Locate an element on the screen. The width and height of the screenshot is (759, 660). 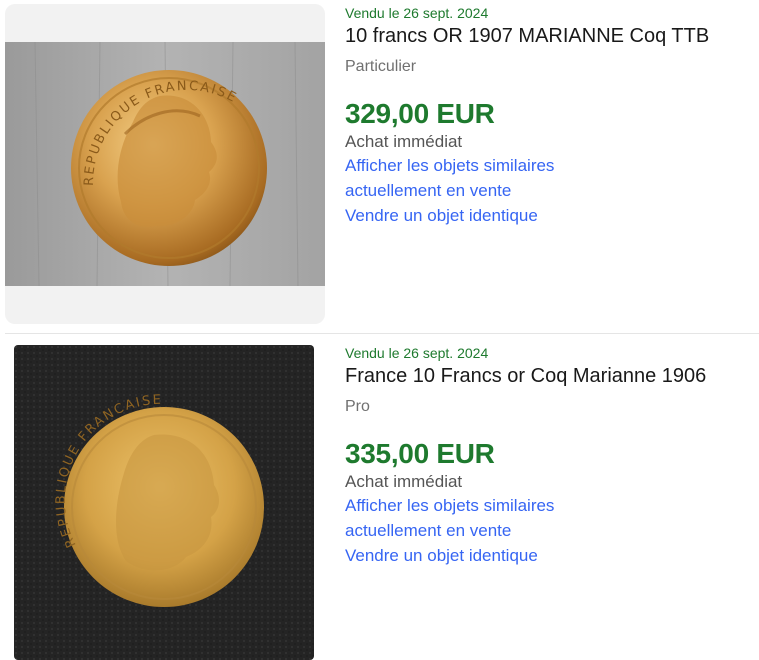
sold-price: 335,00 EUR is located at coordinates (420, 453).